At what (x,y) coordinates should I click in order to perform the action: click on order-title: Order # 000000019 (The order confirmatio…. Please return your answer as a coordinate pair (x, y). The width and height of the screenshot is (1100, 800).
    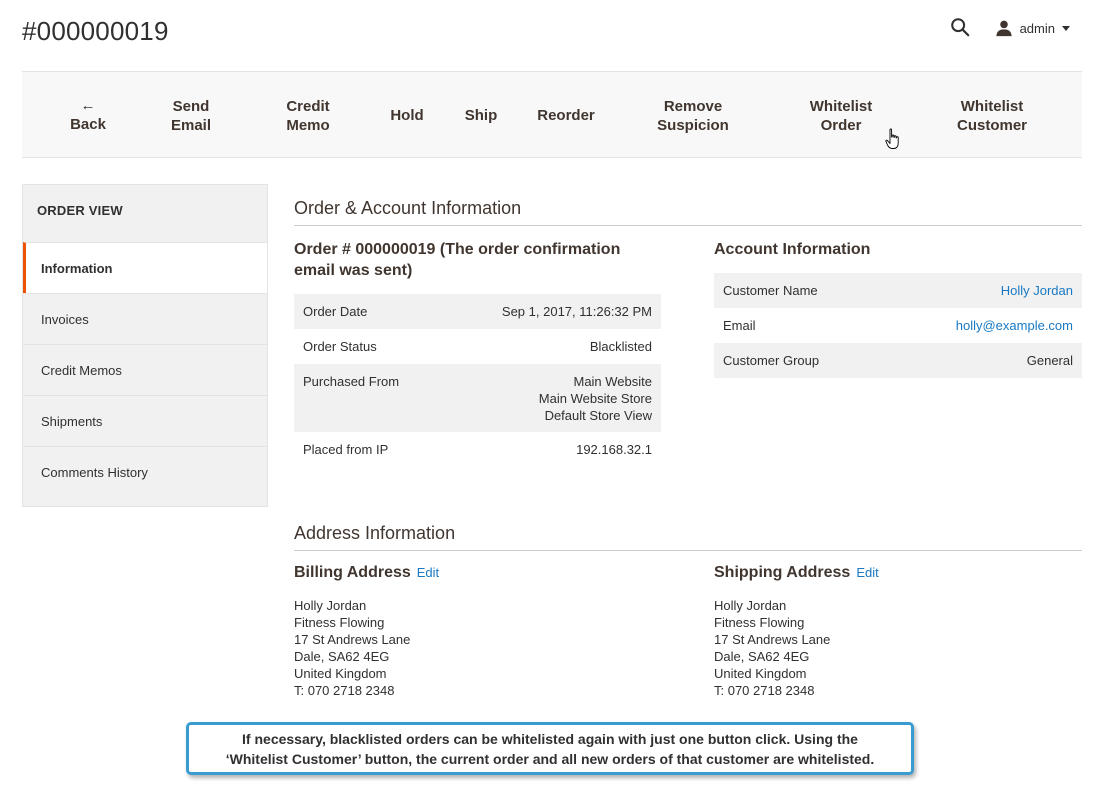
    Looking at the image, I should click on (457, 260).